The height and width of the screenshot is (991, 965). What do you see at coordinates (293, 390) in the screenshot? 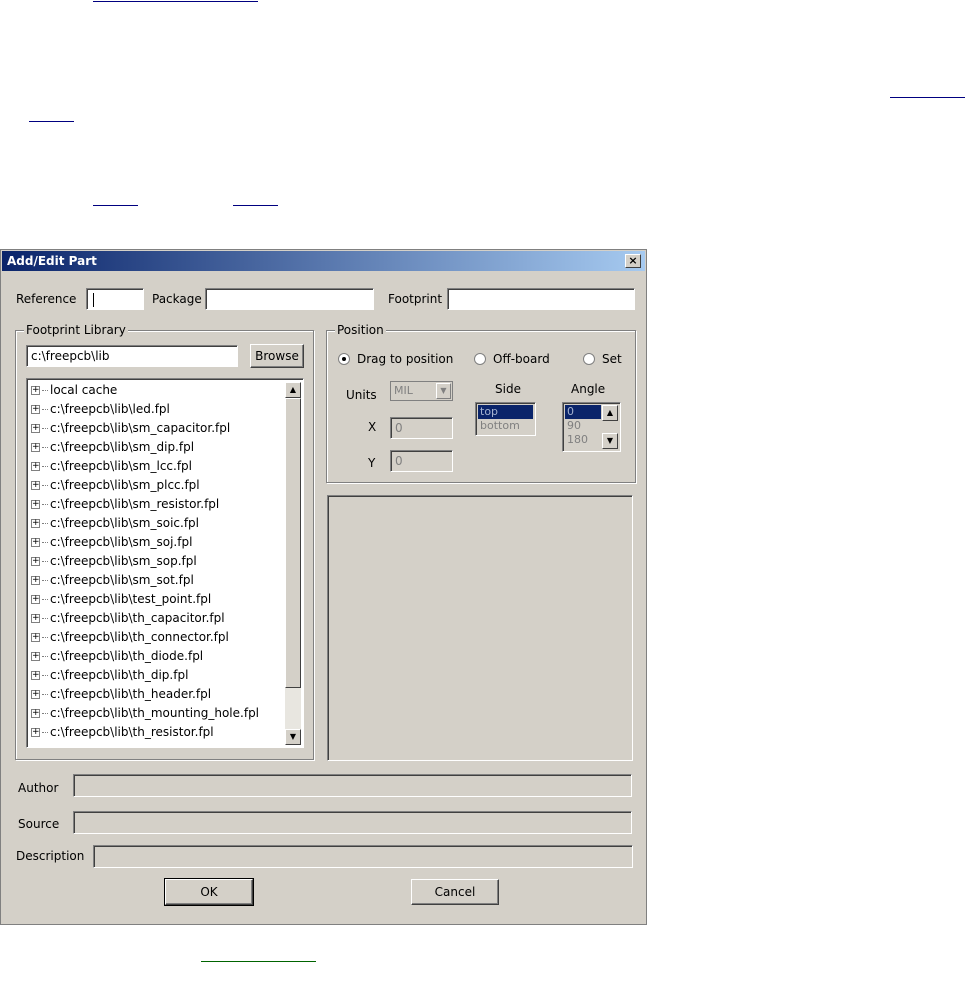
I see `scroll-up-icon: ▲` at bounding box center [293, 390].